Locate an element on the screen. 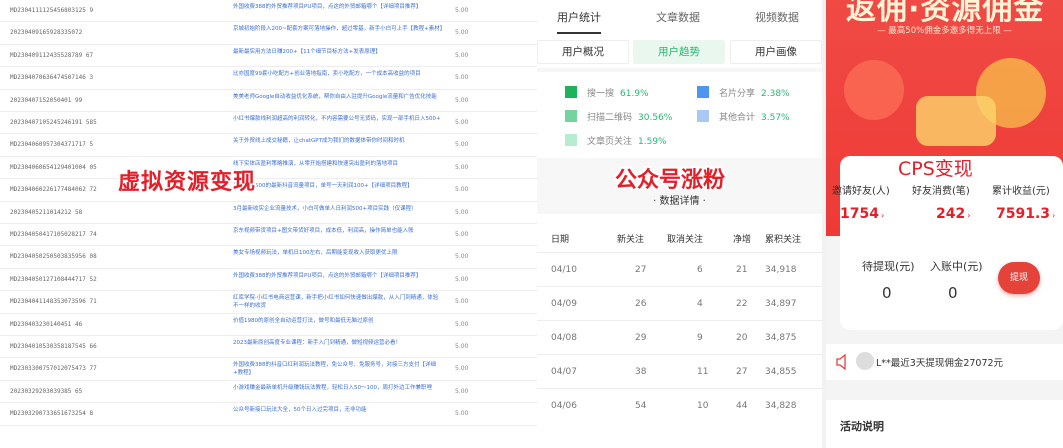 The height and width of the screenshot is (448, 1063). tab-video-data: 视频数据 is located at coordinates (777, 17).